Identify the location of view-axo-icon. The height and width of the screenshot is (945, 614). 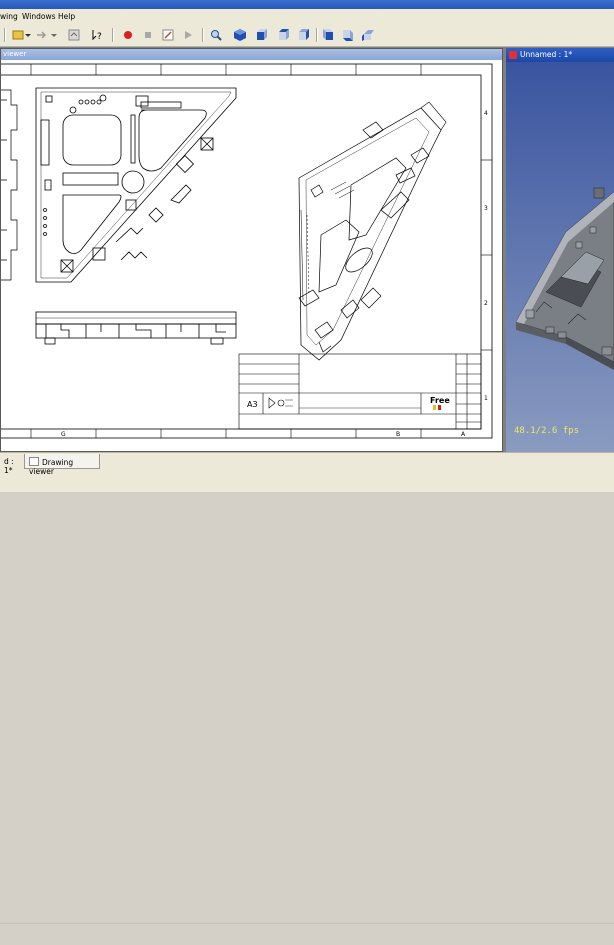
(240, 35).